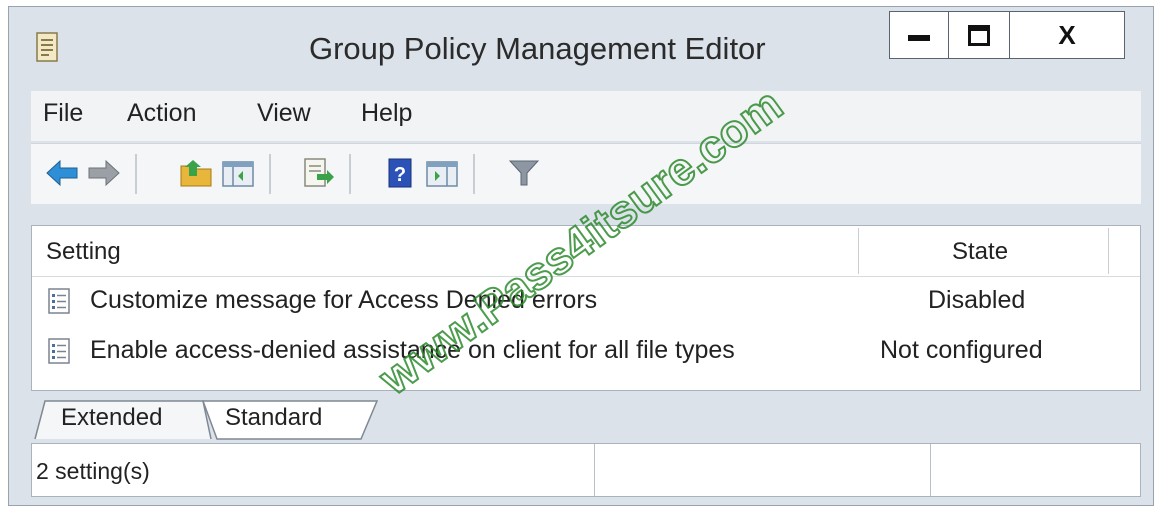 This screenshot has height=512, width=1160. What do you see at coordinates (318, 173) in the screenshot?
I see `export-list-icon` at bounding box center [318, 173].